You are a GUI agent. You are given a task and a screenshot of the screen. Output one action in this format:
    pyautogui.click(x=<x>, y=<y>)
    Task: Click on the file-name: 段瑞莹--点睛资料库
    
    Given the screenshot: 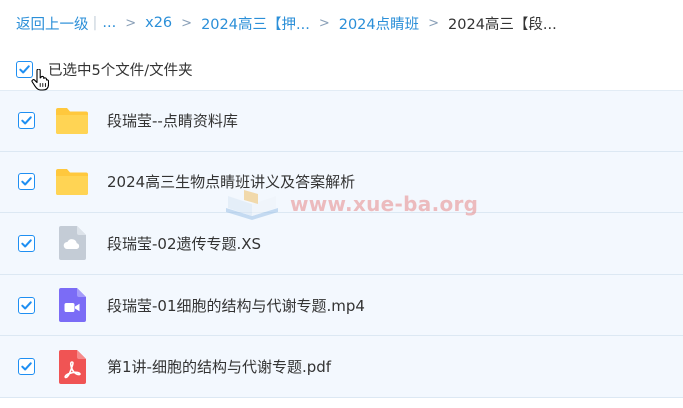 What is the action you would take?
    pyautogui.click(x=172, y=120)
    